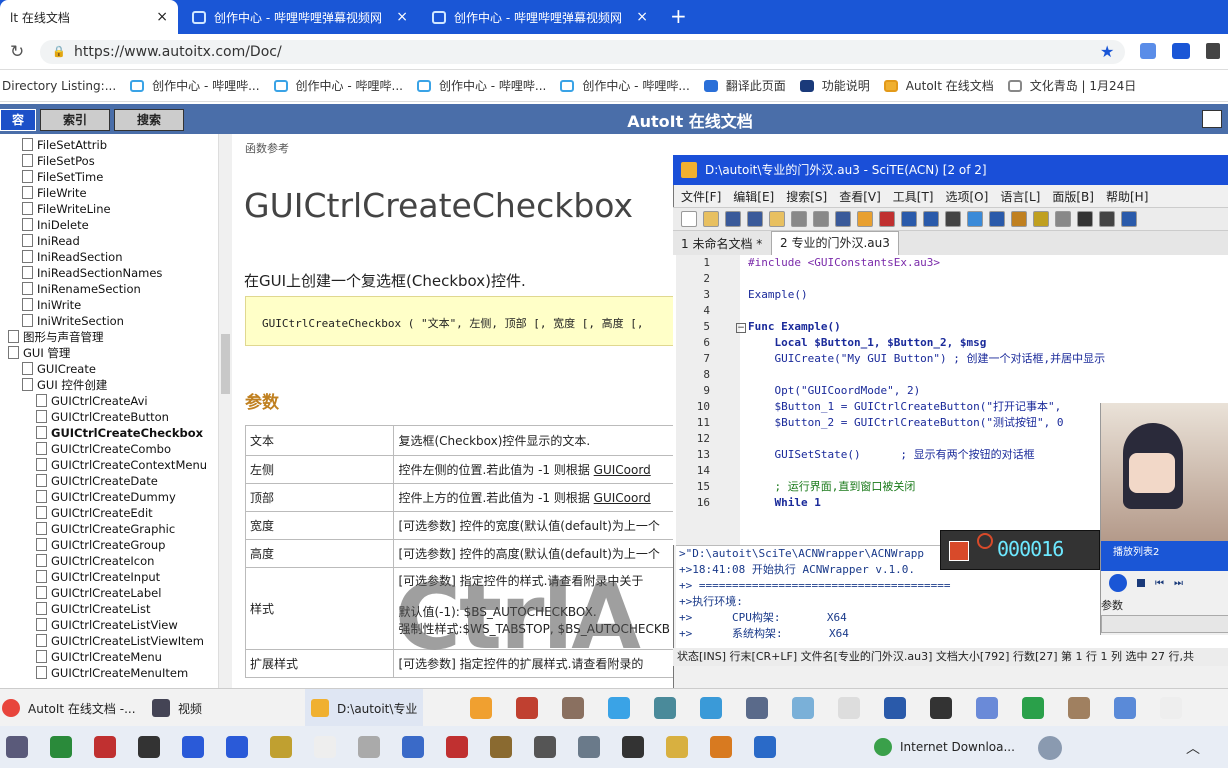 The width and height of the screenshot is (1228, 768). What do you see at coordinates (753, 196) in the screenshot?
I see `menu-item: 编辑[E]` at bounding box center [753, 196].